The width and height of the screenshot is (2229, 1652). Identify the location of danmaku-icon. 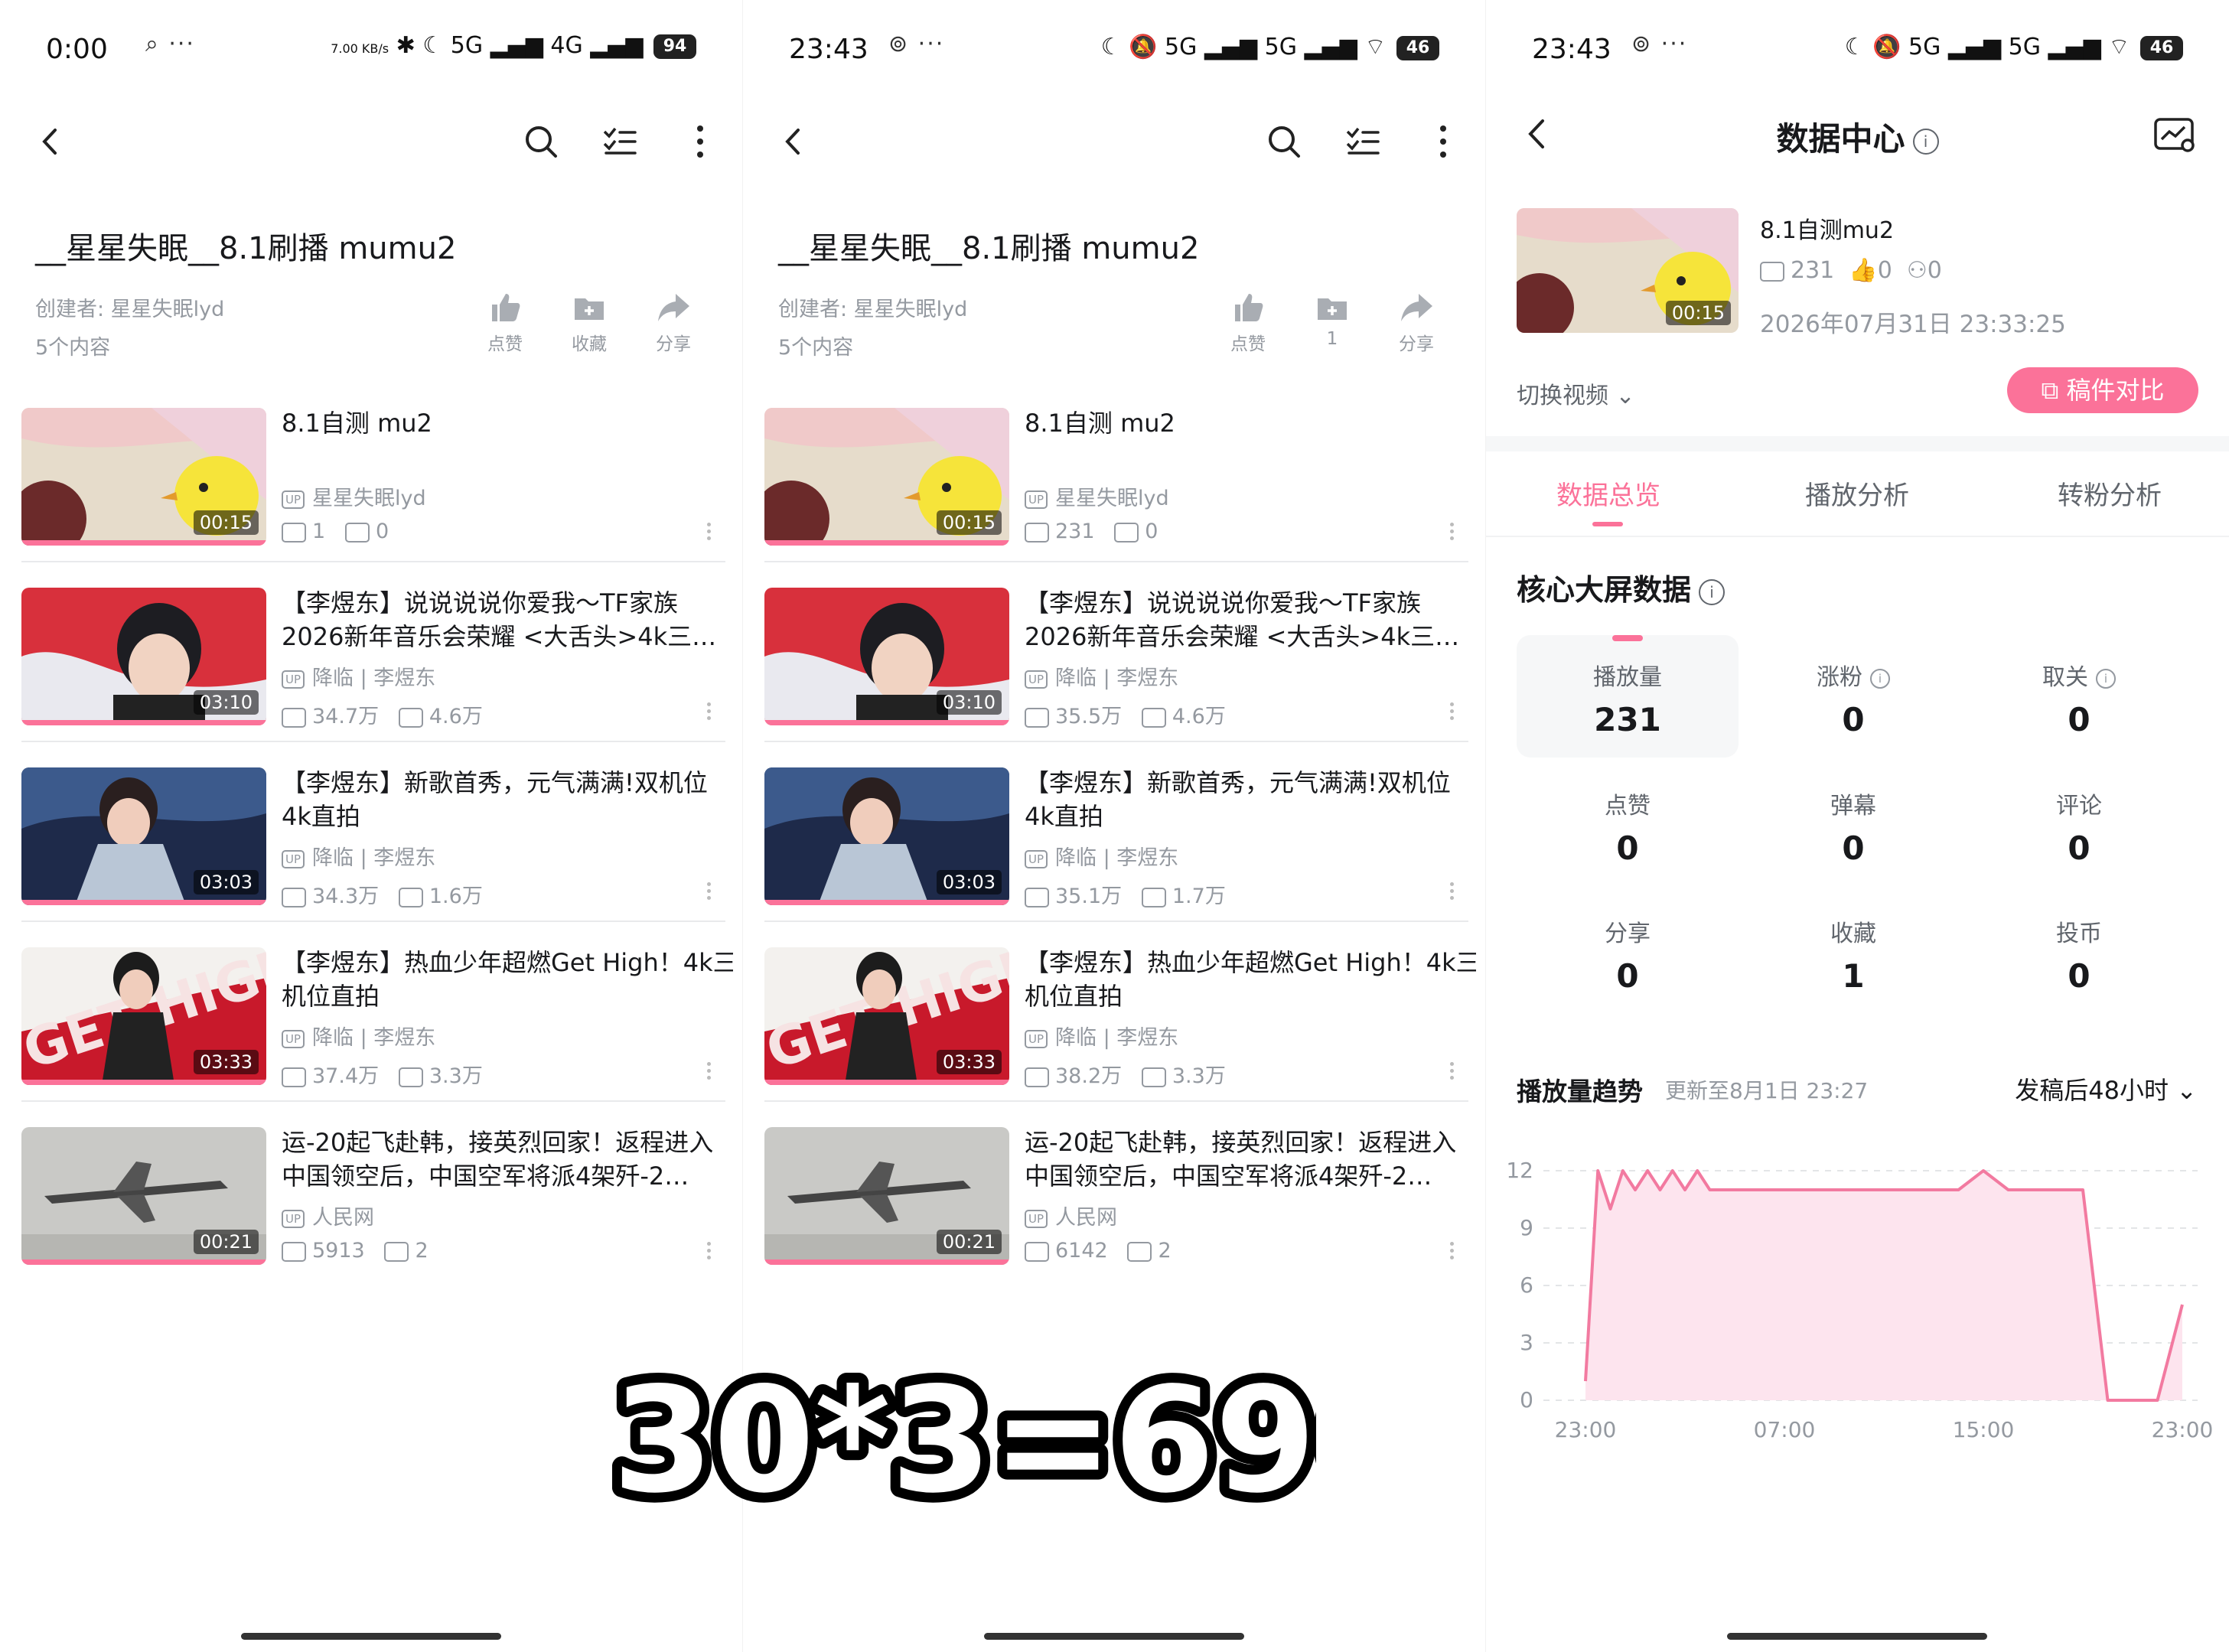
(410, 897).